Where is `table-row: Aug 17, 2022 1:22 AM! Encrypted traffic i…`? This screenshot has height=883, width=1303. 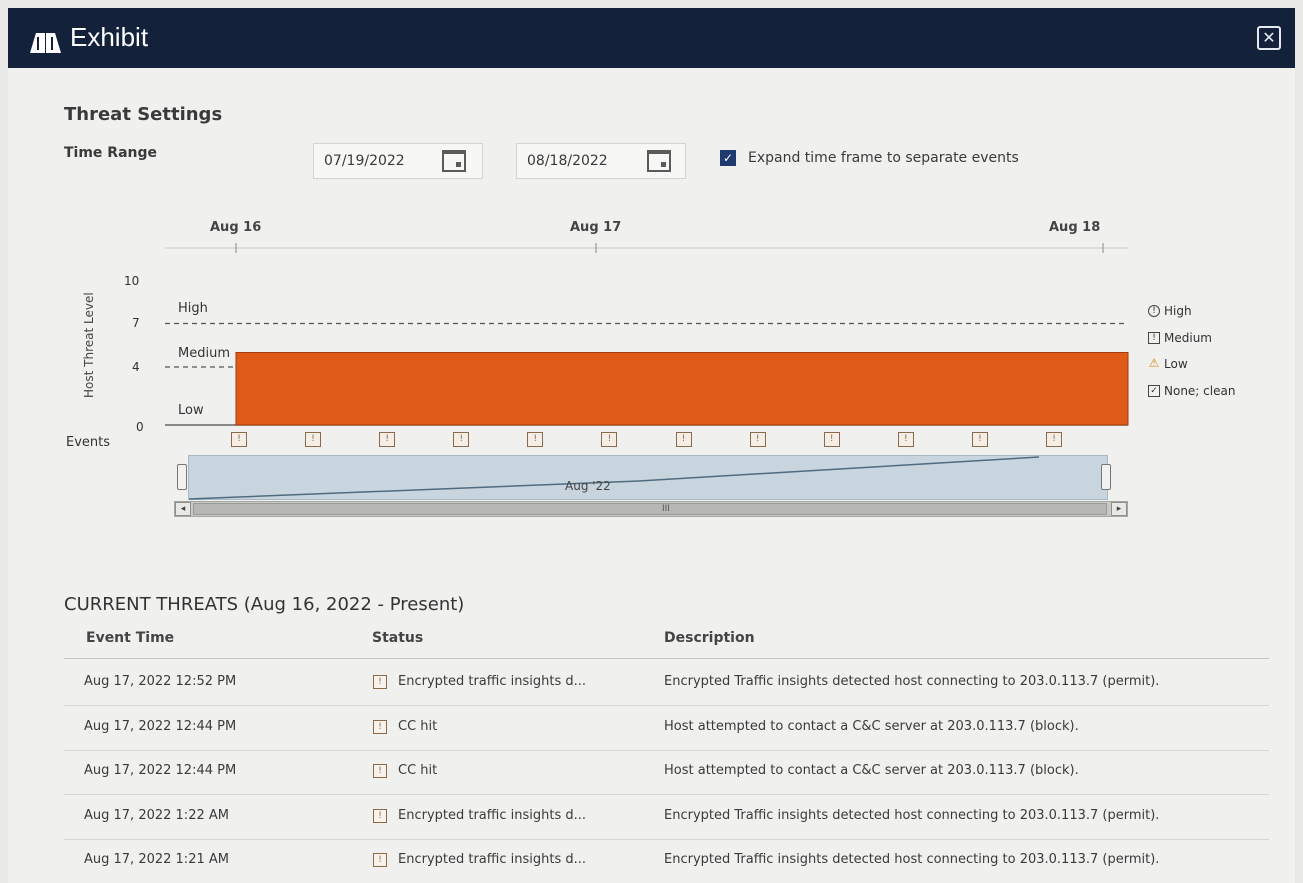
table-row: Aug 17, 2022 1:22 AM! Encrypted traffic i… is located at coordinates (666, 818).